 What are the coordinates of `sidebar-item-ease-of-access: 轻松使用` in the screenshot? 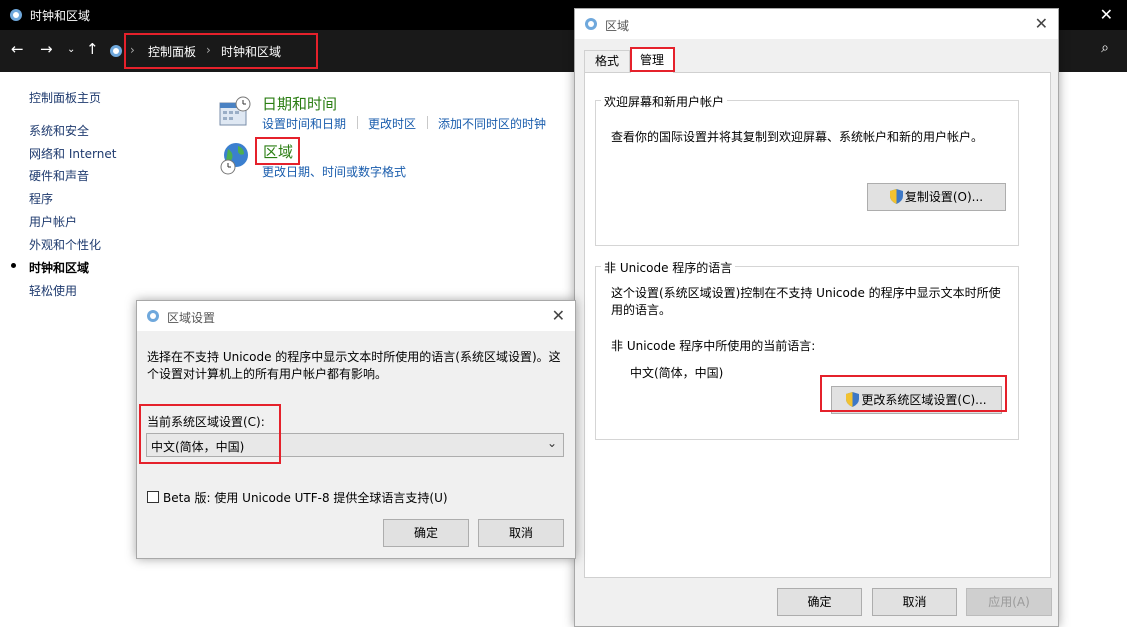 It's located at (53, 290).